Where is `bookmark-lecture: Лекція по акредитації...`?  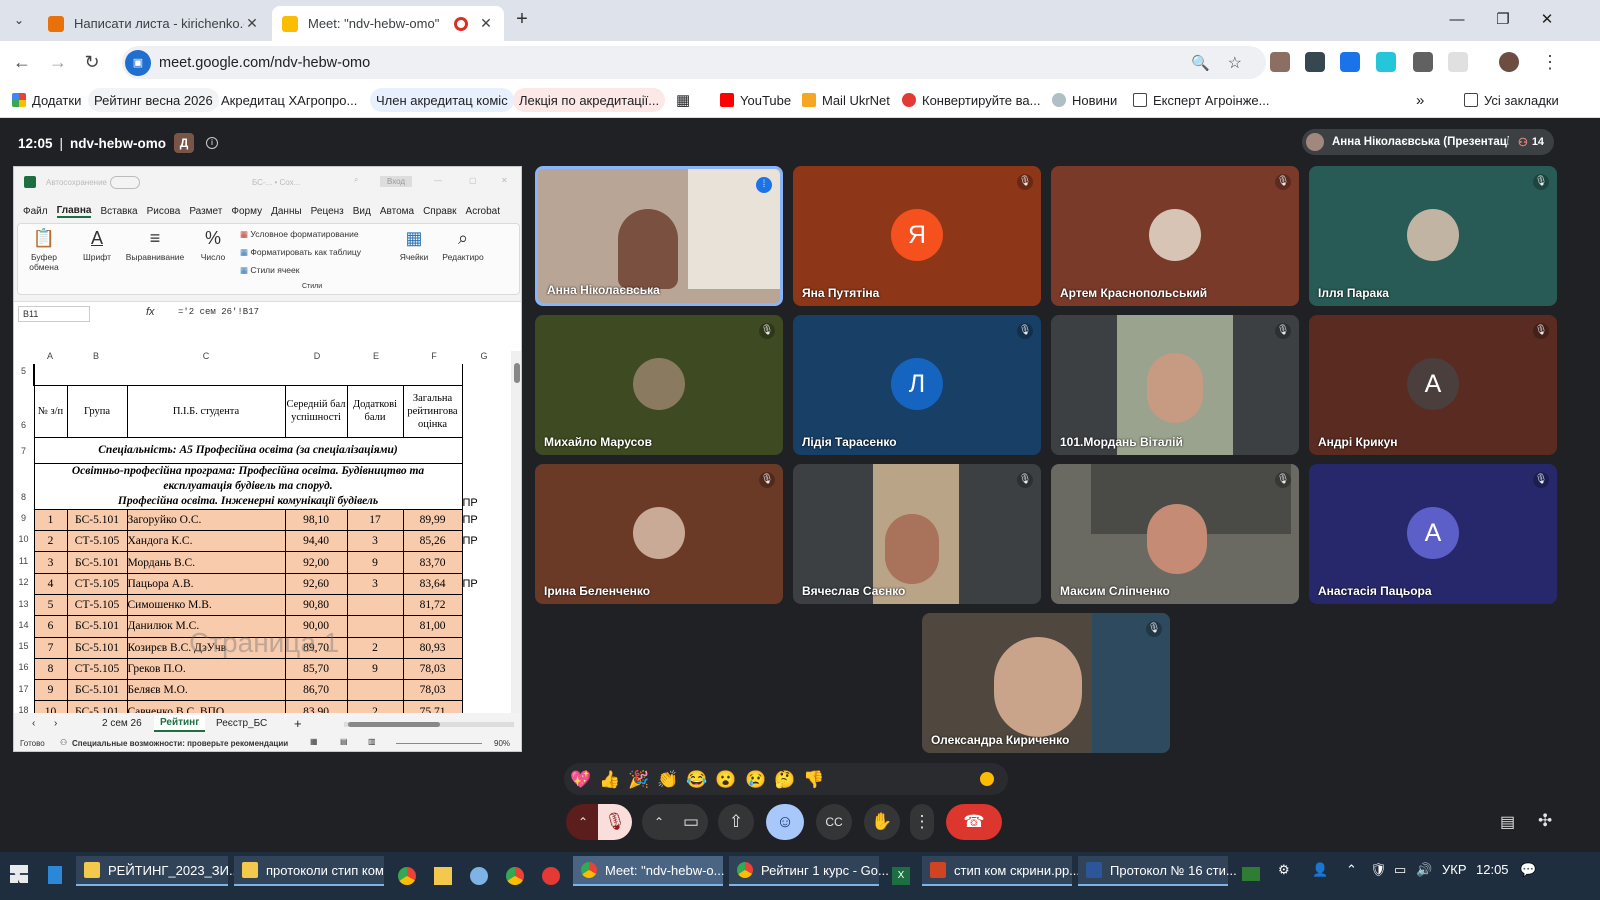 bookmark-lecture: Лекція по акредитації... is located at coordinates (589, 100).